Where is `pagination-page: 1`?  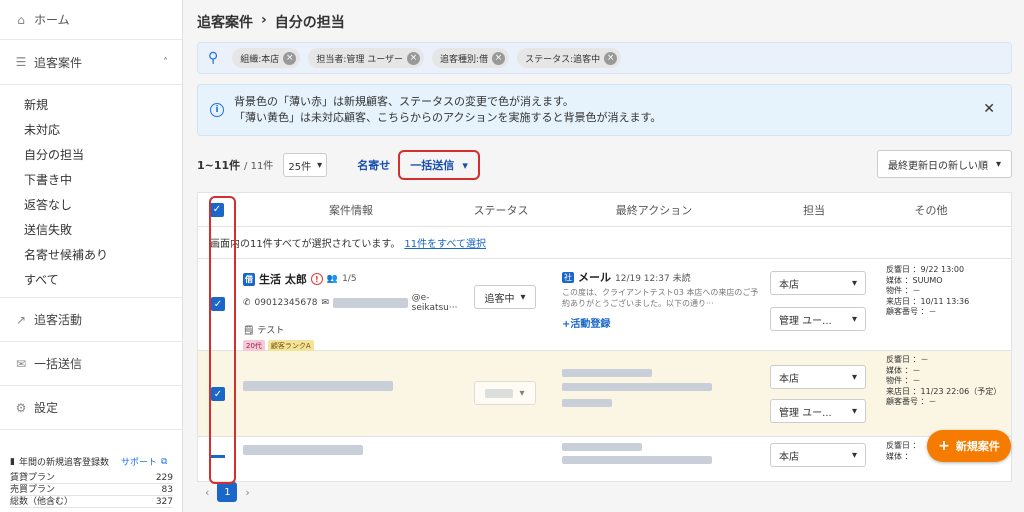 pagination-page: 1 is located at coordinates (227, 492).